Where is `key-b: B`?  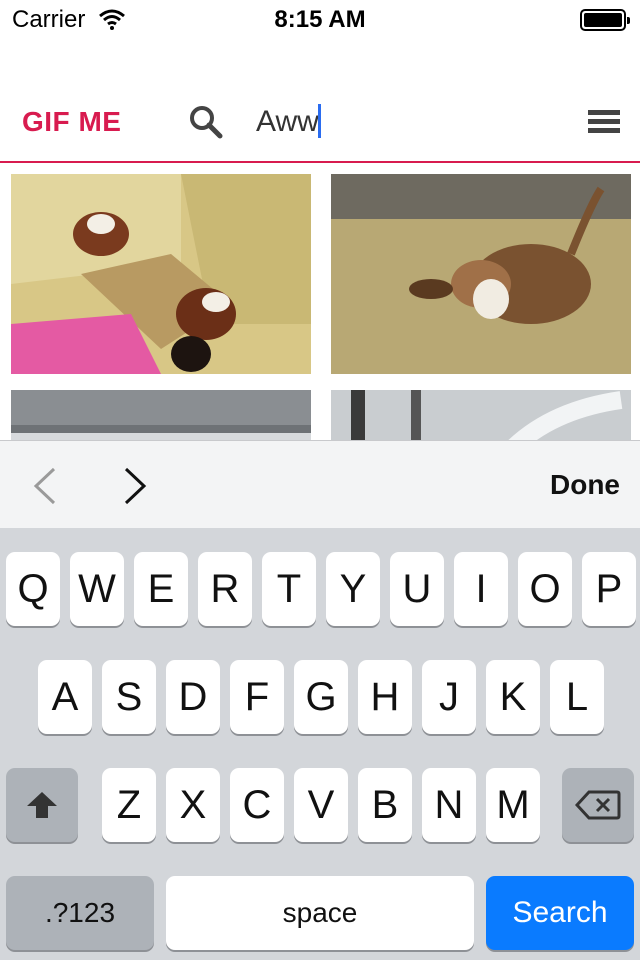 key-b: B is located at coordinates (385, 805).